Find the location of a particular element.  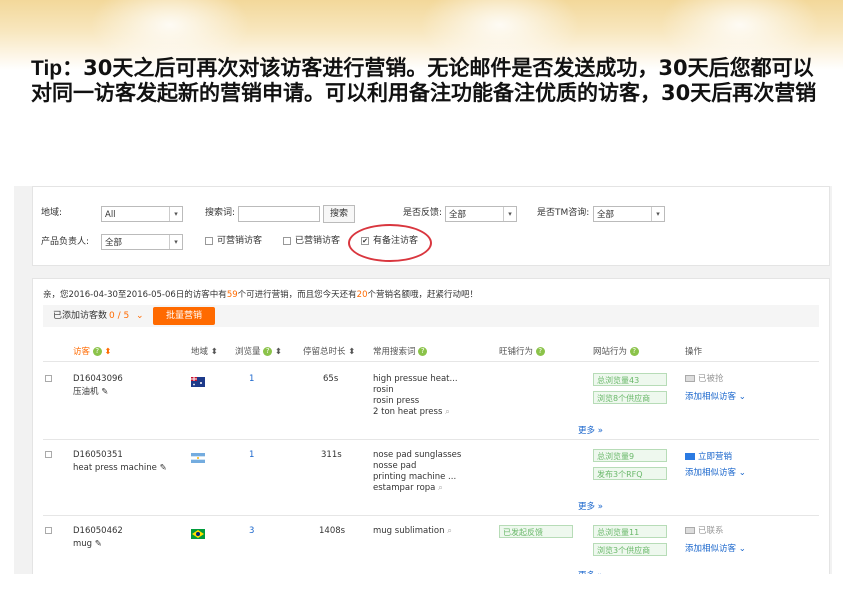

status-contacted: 已联系 is located at coordinates (704, 531).